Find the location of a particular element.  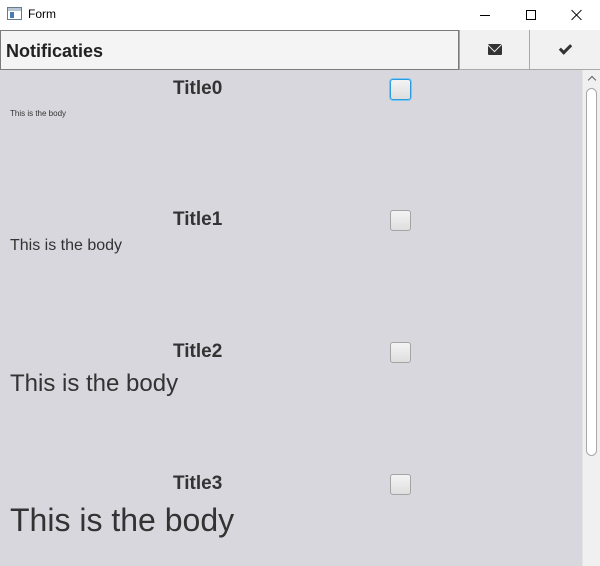

maximize-button is located at coordinates (531, 15).